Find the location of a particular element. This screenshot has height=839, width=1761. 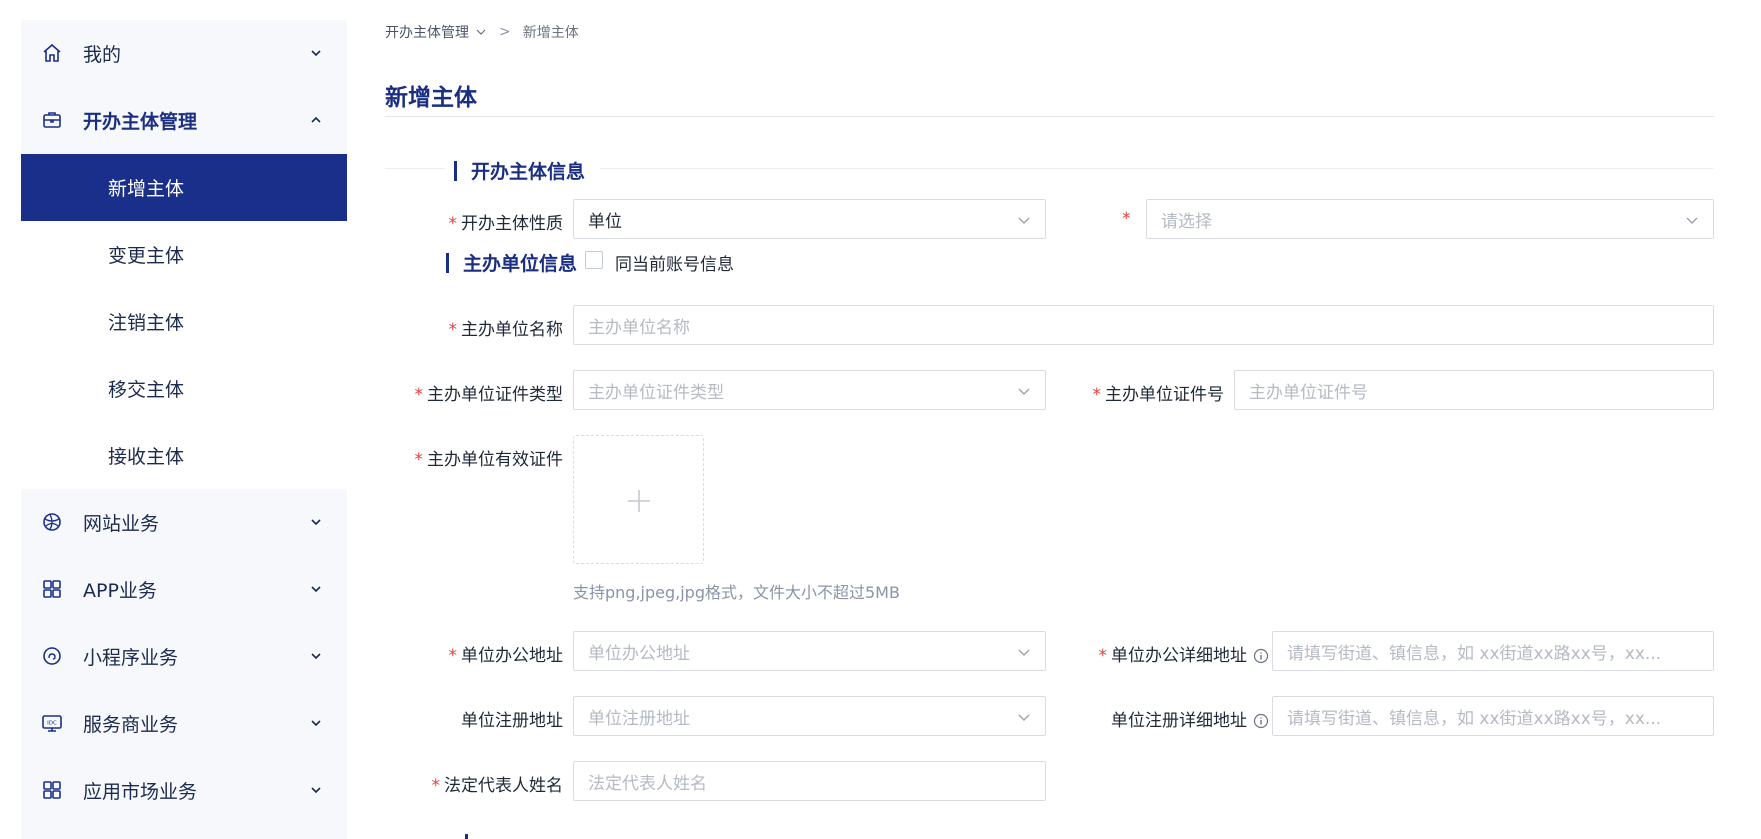

cert-type-placeholder: 主办单位证件类型 is located at coordinates (656, 392).